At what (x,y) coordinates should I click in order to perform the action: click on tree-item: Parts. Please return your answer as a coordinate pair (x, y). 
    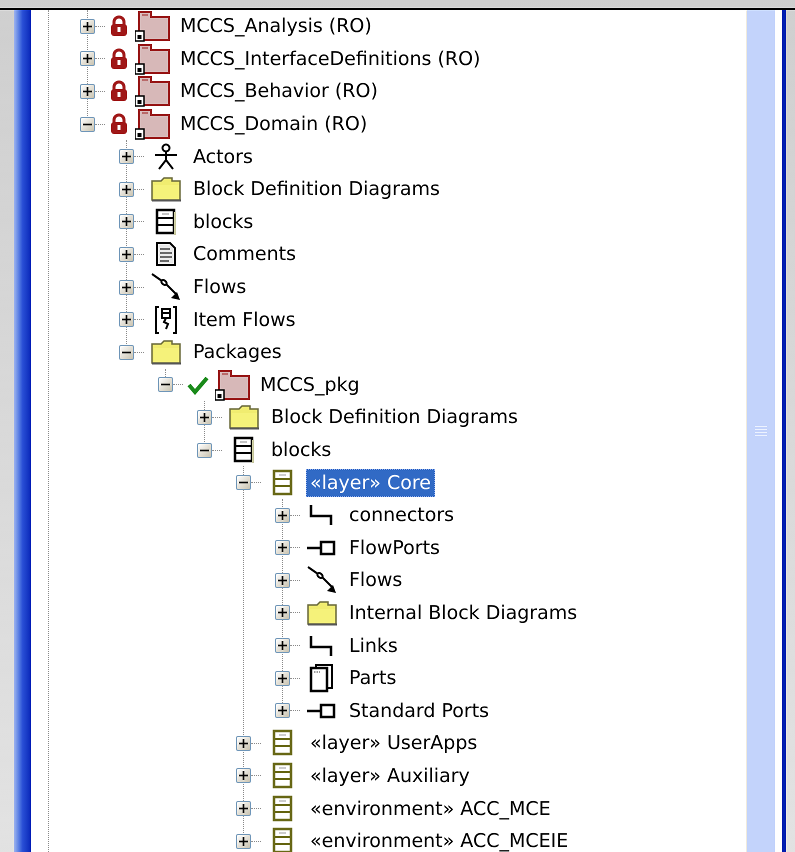
    Looking at the image, I should click on (372, 678).